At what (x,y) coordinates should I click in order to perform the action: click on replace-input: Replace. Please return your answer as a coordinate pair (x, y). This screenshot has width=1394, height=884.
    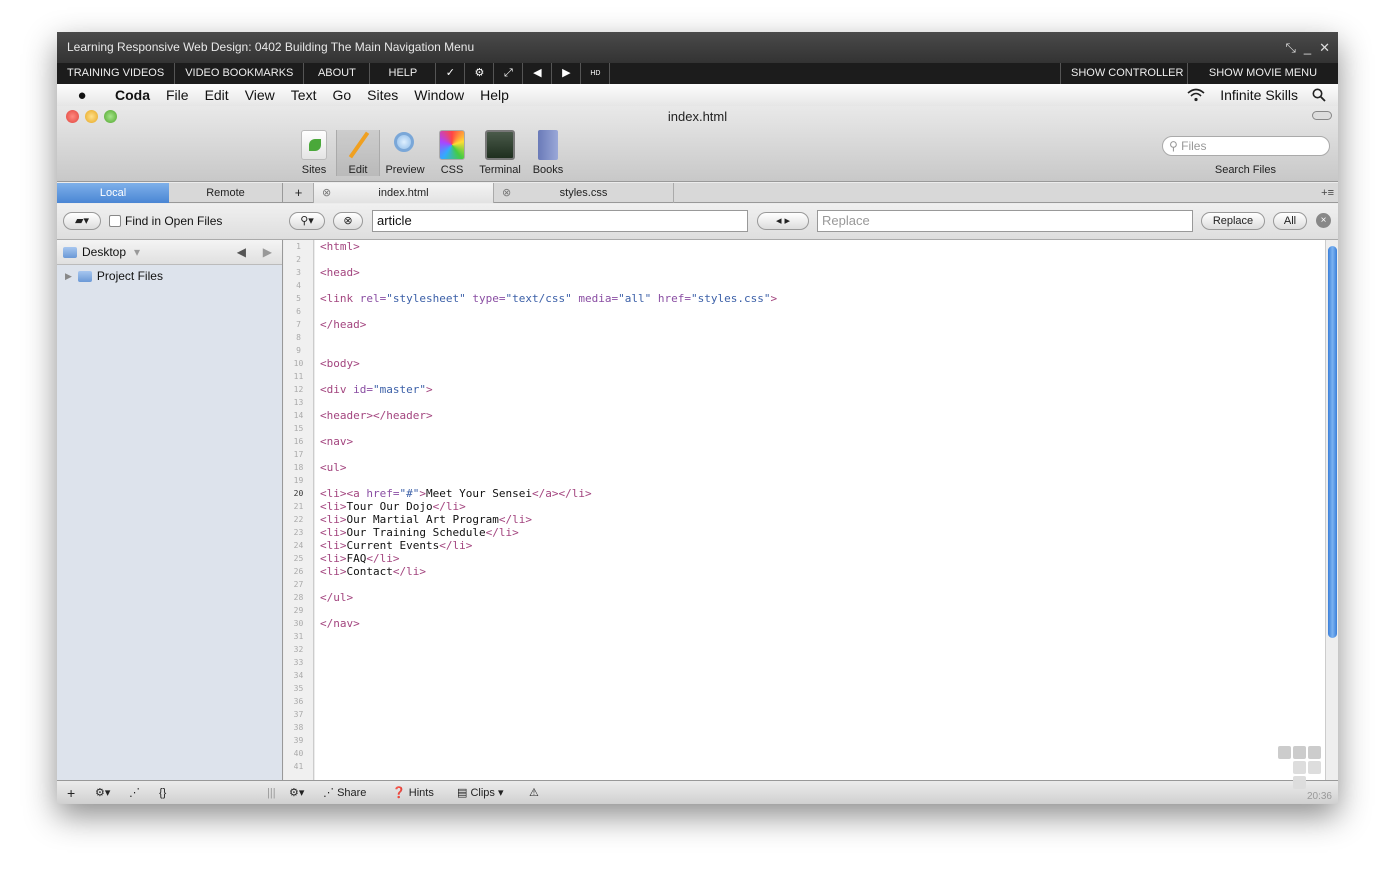
    Looking at the image, I should click on (1005, 221).